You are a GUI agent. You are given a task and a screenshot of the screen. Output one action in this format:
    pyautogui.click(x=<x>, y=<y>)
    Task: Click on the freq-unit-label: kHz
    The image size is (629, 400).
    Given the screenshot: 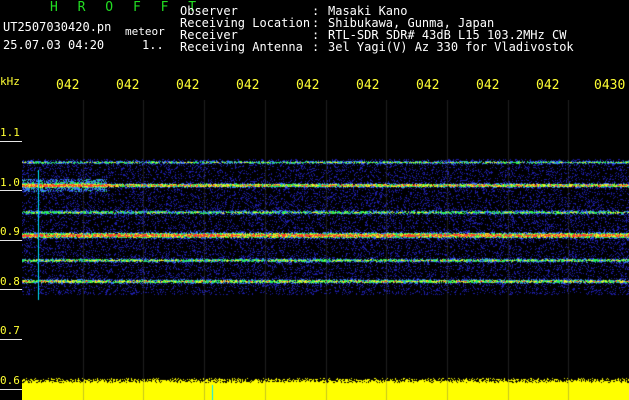 What is the action you would take?
    pyautogui.click(x=10, y=81)
    